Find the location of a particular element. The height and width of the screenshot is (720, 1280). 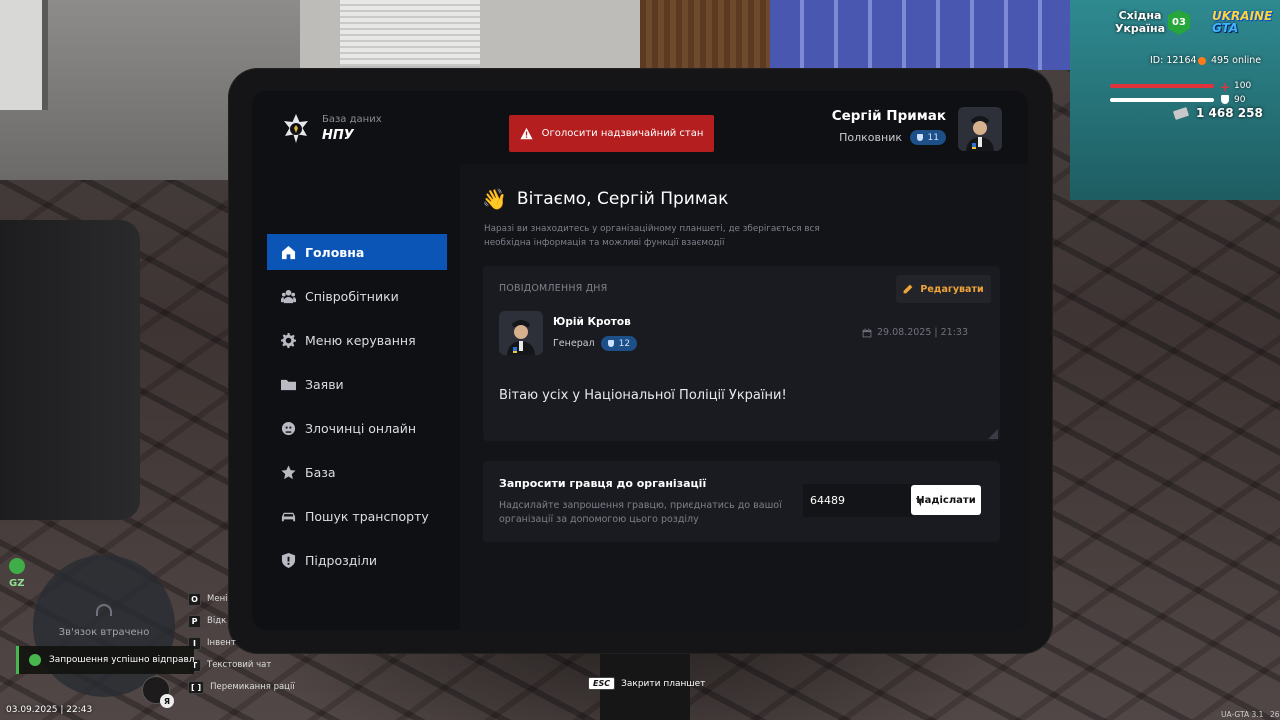

sidebar-item-label: Злочинці онлайн is located at coordinates (361, 428).